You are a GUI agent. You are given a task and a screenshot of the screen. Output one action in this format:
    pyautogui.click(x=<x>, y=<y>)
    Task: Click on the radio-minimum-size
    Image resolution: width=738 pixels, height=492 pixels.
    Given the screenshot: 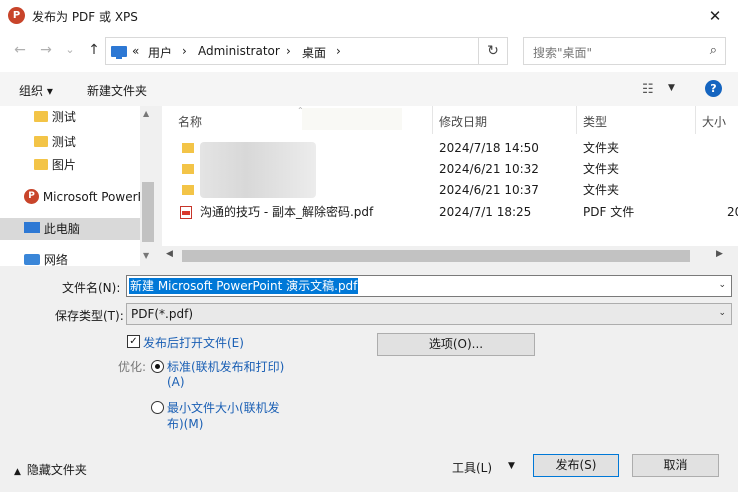 What is the action you would take?
    pyautogui.click(x=157, y=407)
    